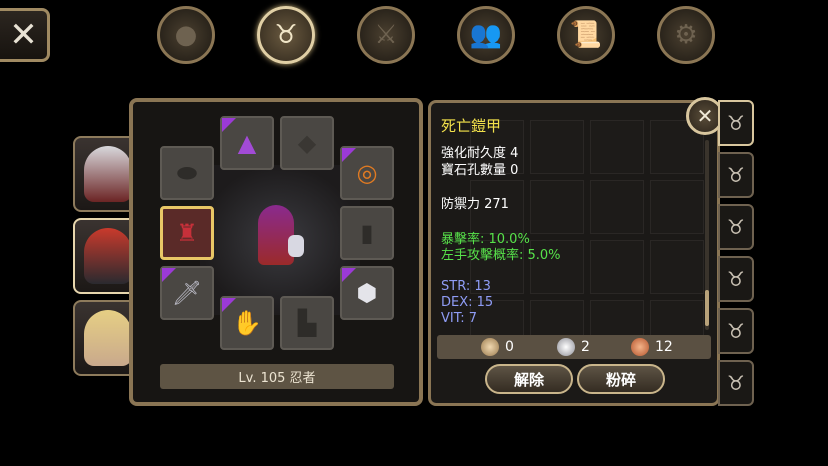  I want to click on slot-bracer: ✋, so click(247, 323).